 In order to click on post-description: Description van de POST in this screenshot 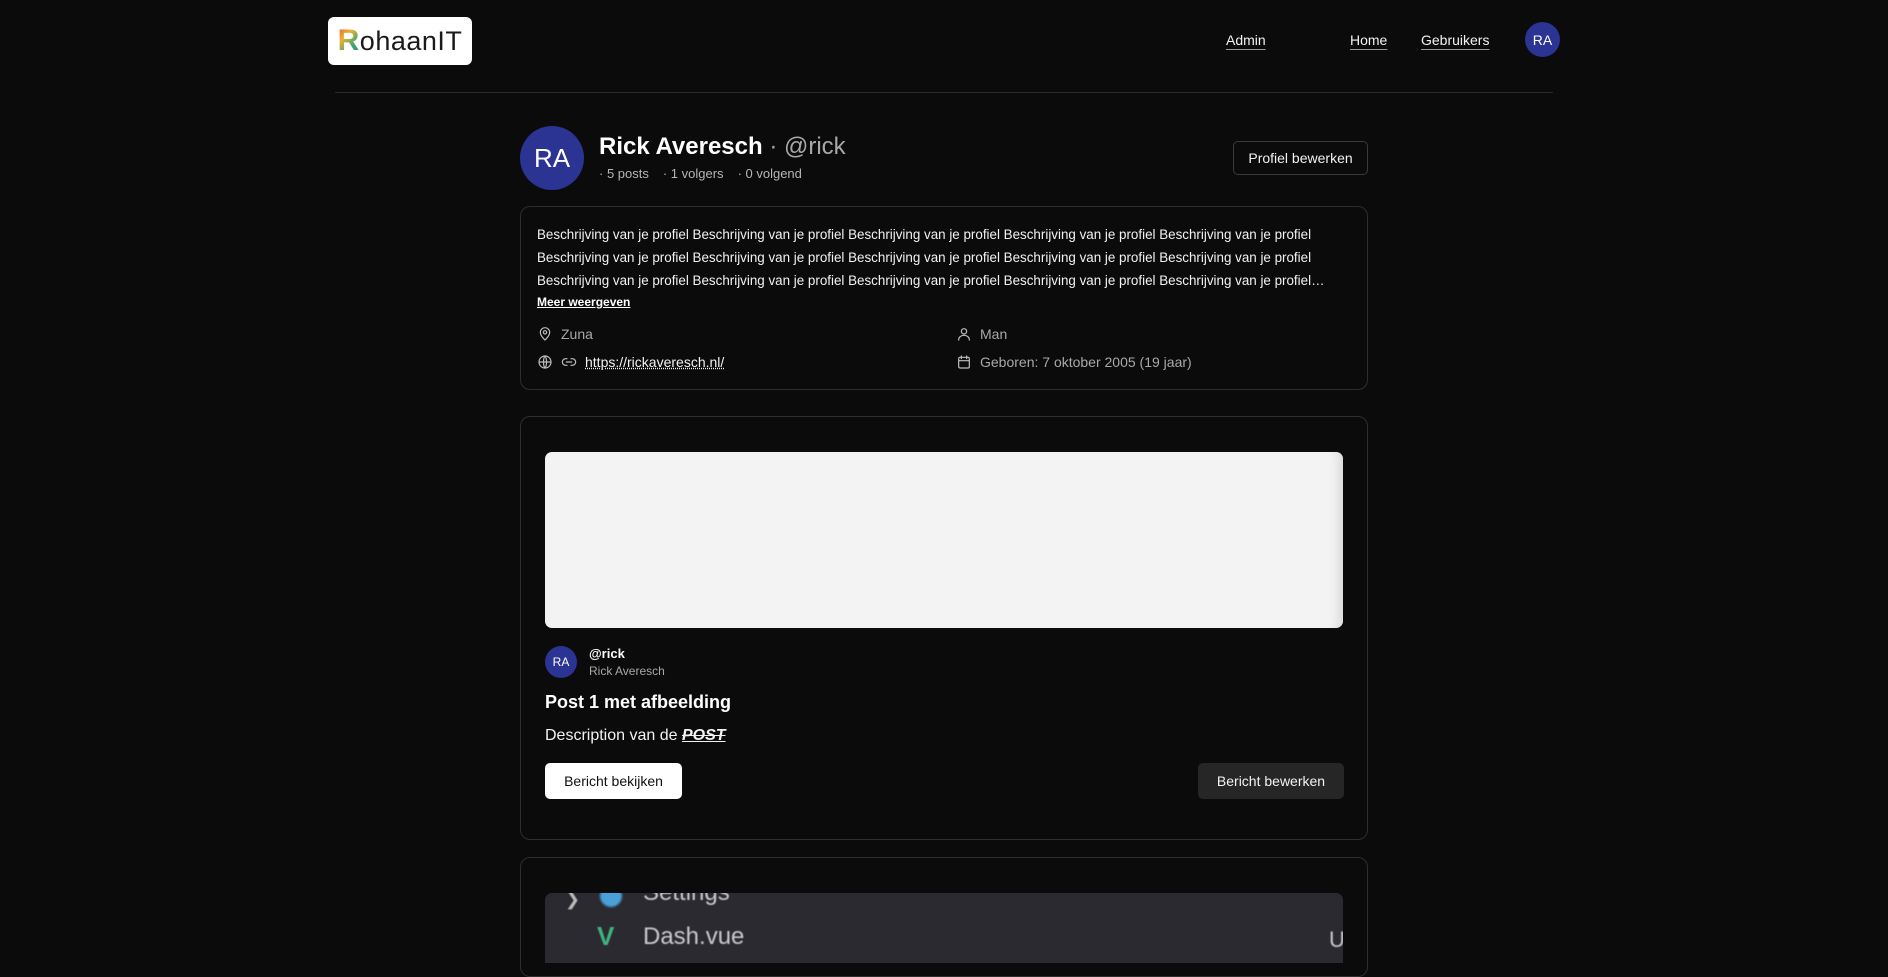, I will do `click(635, 736)`.